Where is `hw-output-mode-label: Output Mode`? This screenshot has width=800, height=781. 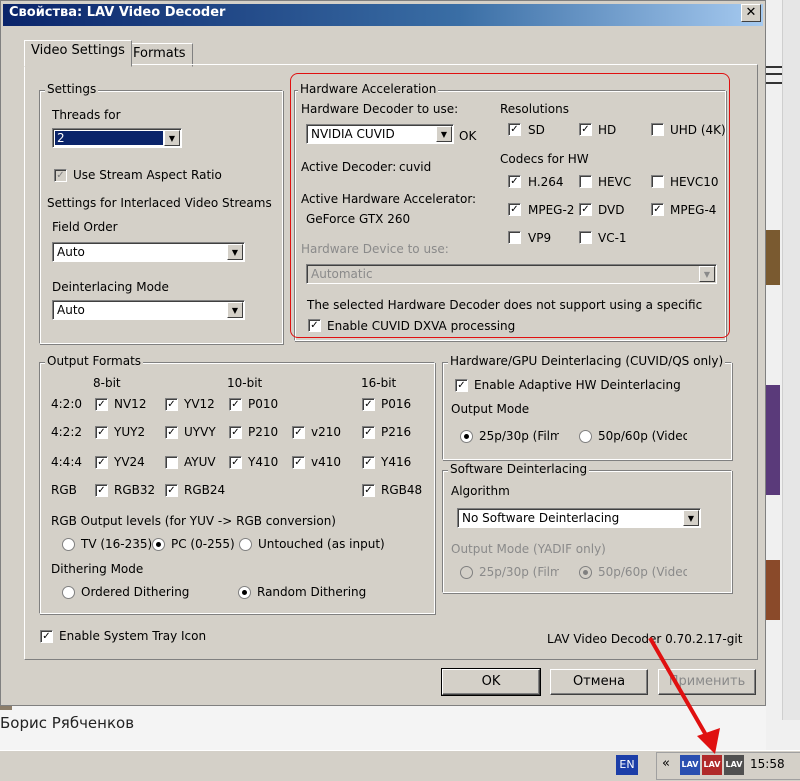 hw-output-mode-label: Output Mode is located at coordinates (490, 409).